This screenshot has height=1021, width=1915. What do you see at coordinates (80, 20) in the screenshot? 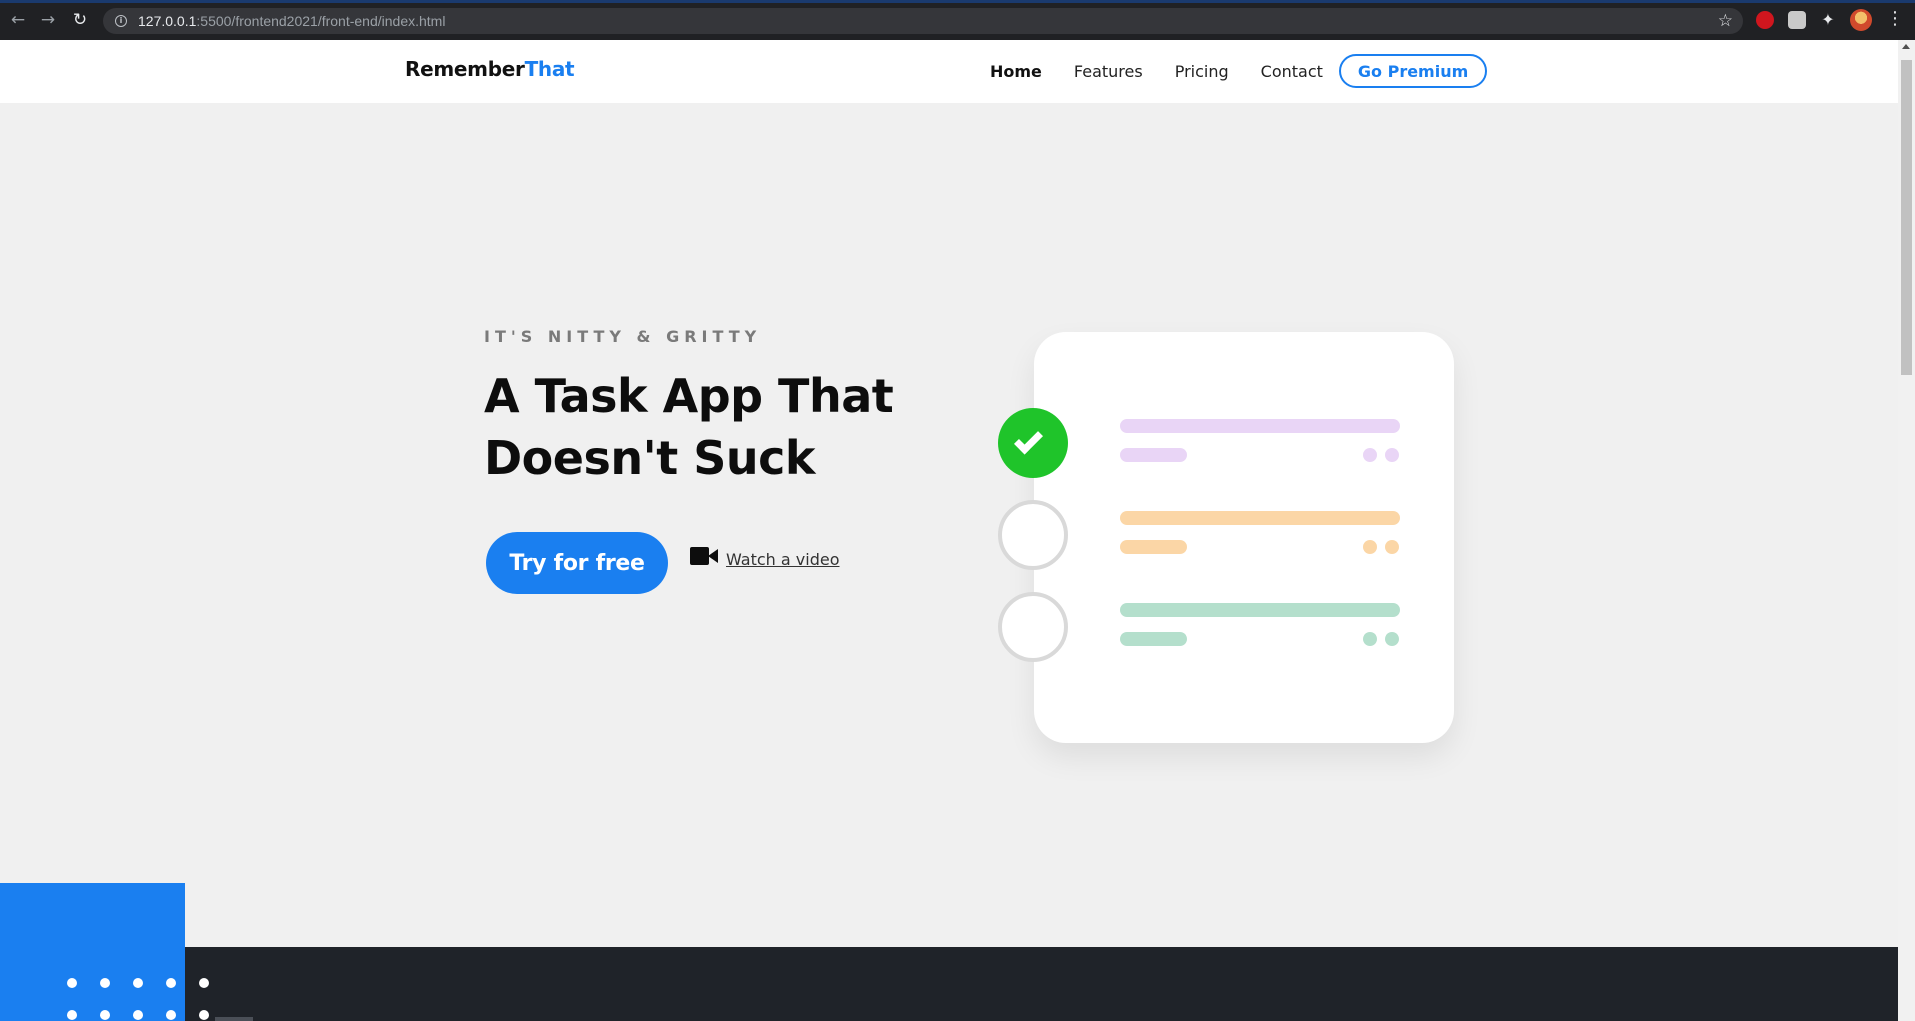
I see `reload-icon: ↻` at bounding box center [80, 20].